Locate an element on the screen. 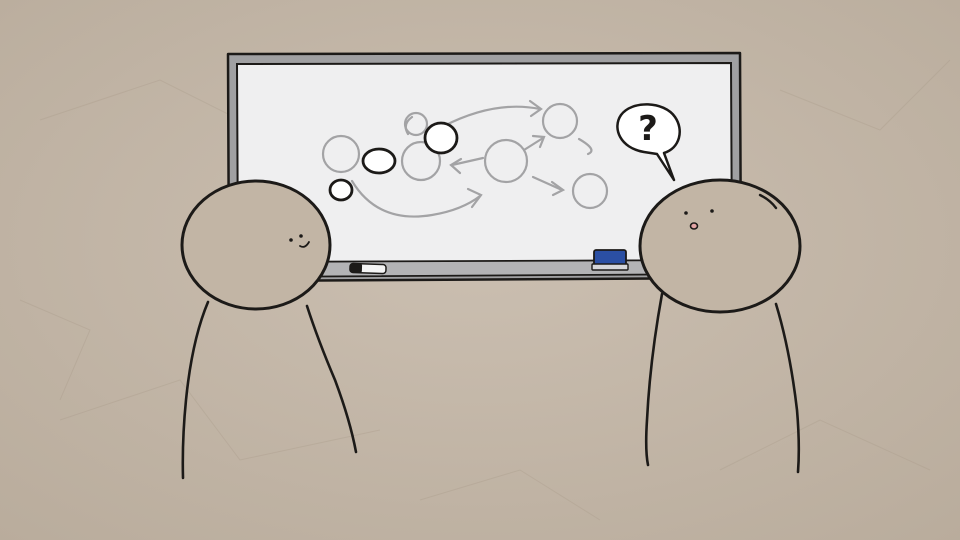  right-character-mouth is located at coordinates (694, 226).